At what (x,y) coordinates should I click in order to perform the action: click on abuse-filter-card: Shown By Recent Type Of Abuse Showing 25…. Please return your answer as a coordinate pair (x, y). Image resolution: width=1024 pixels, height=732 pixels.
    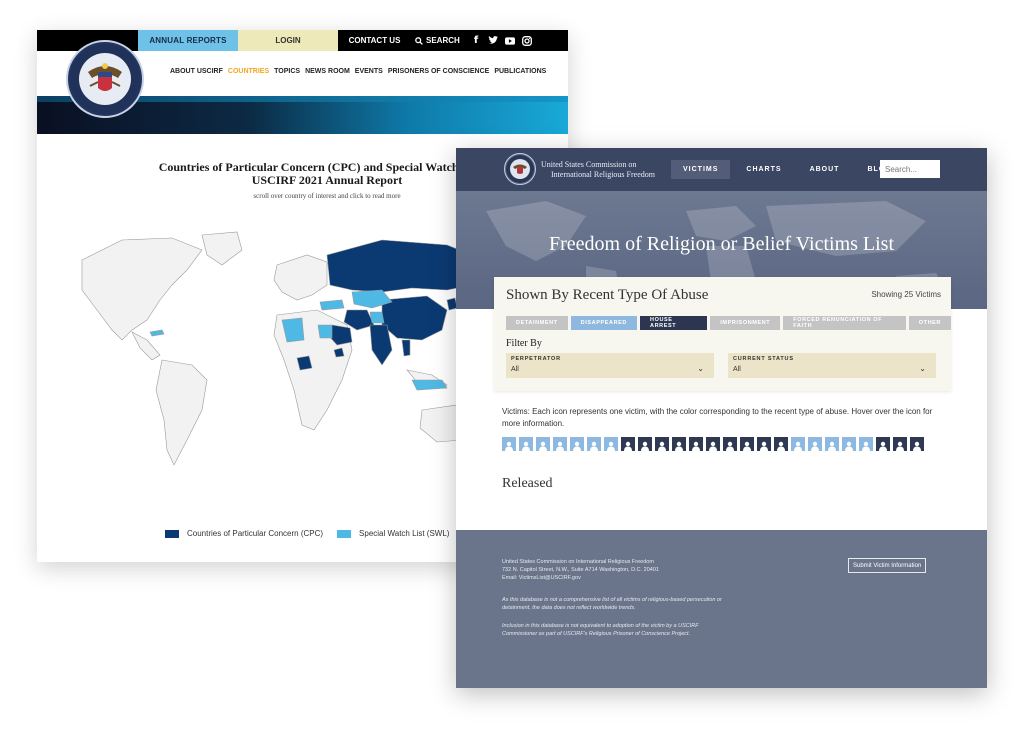
    Looking at the image, I should click on (722, 334).